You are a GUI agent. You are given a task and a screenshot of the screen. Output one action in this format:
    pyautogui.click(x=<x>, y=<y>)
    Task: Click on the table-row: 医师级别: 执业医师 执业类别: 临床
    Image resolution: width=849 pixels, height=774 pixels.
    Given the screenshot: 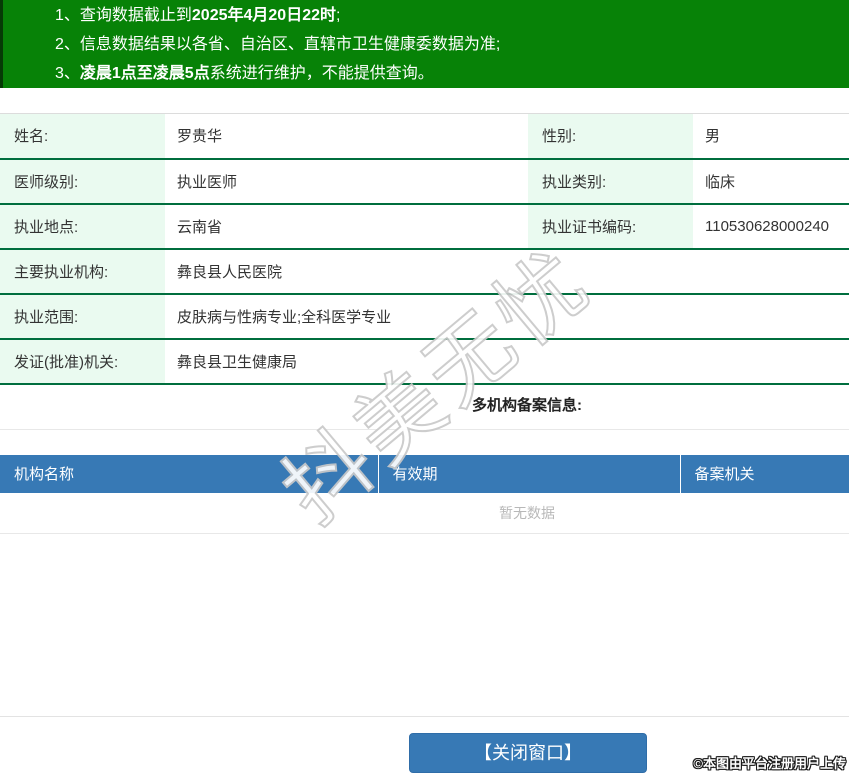 What is the action you would take?
    pyautogui.click(x=424, y=181)
    